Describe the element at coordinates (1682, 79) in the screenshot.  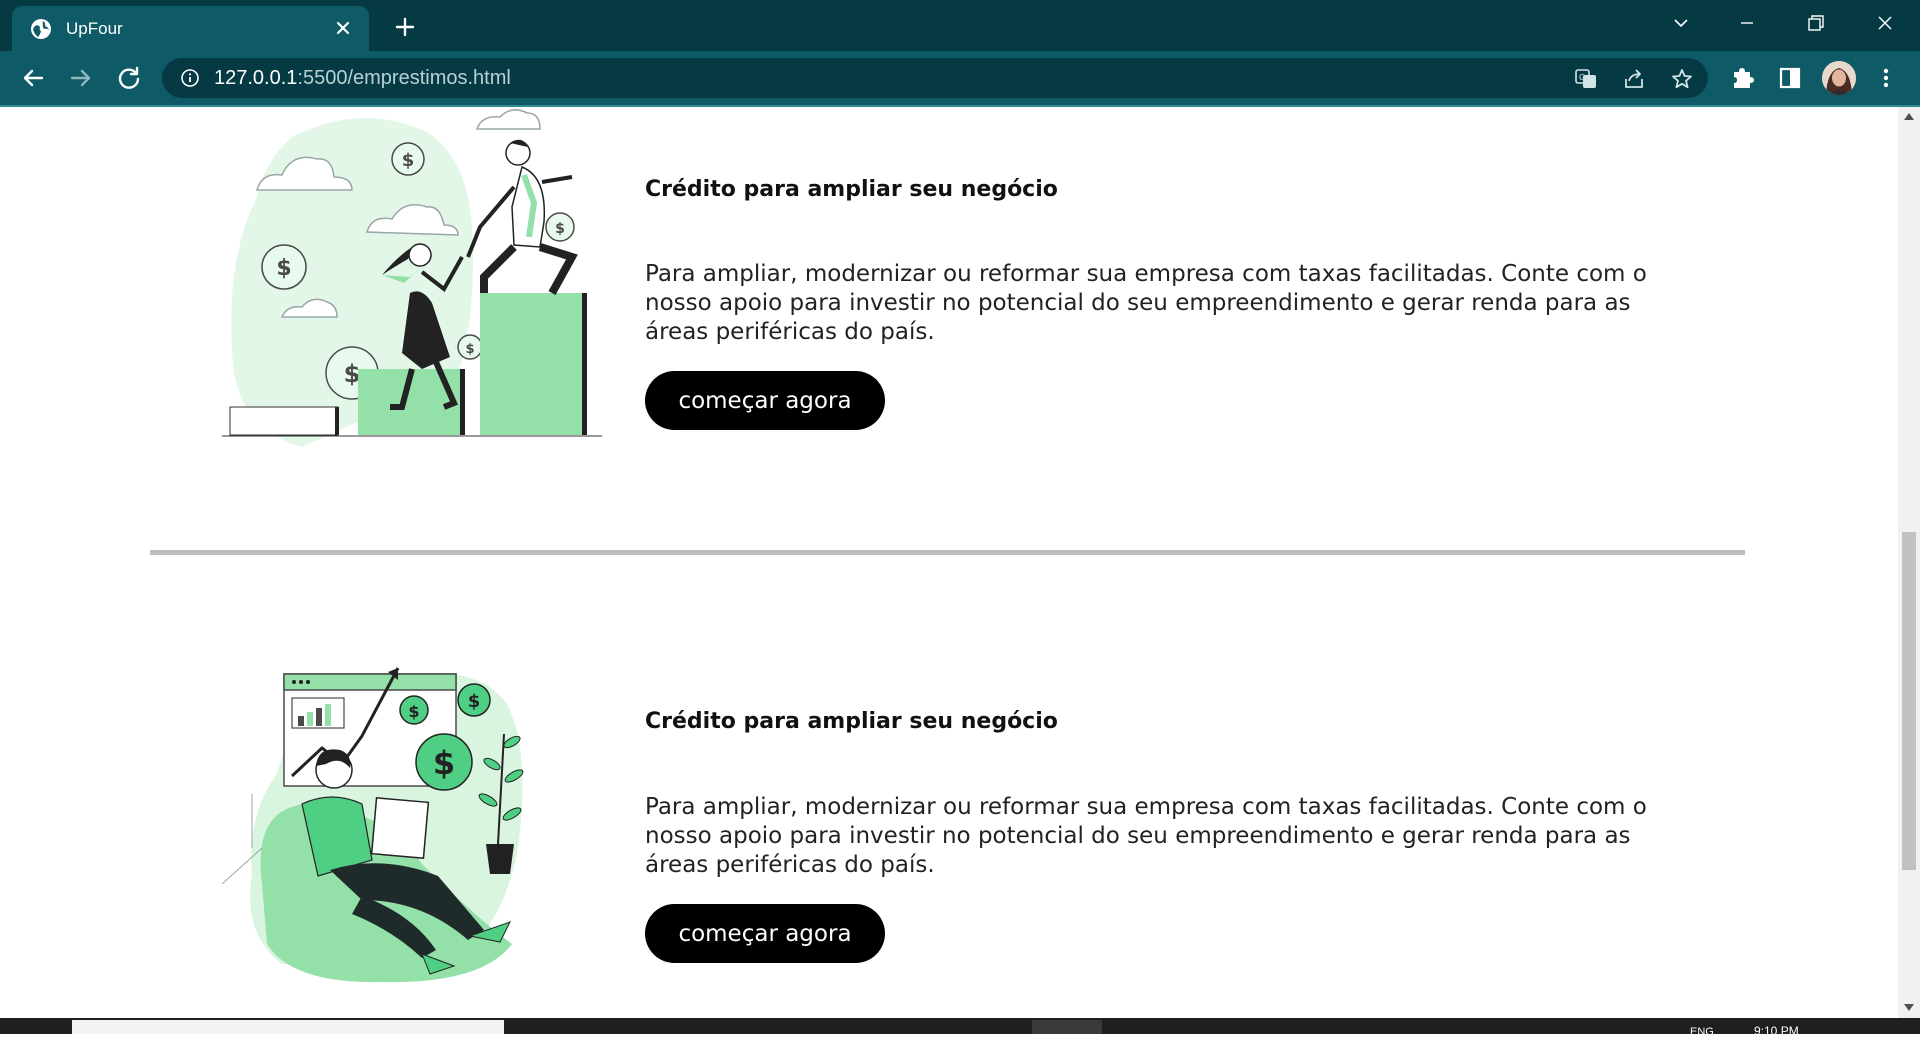
I see `bookmark-star-icon` at that location.